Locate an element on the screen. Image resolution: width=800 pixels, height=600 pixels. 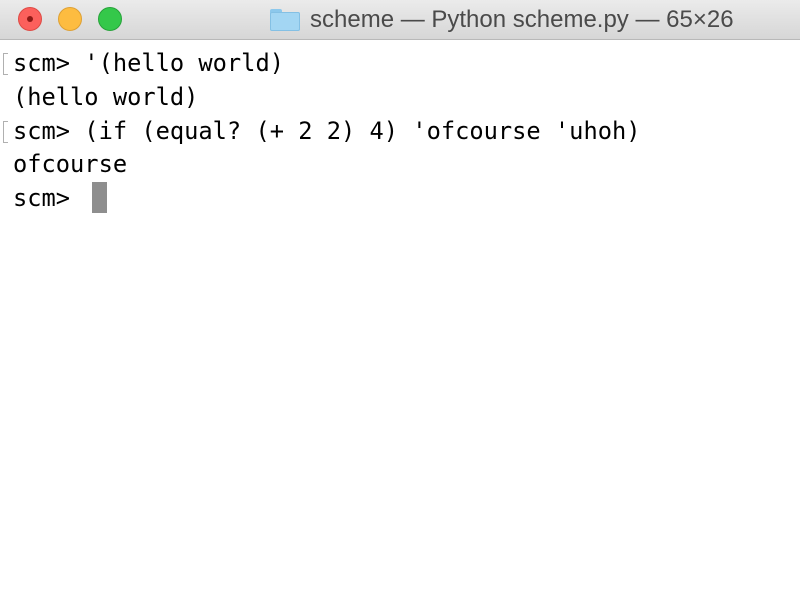
terminal-line-output-2: ofcourse is located at coordinates (70, 164).